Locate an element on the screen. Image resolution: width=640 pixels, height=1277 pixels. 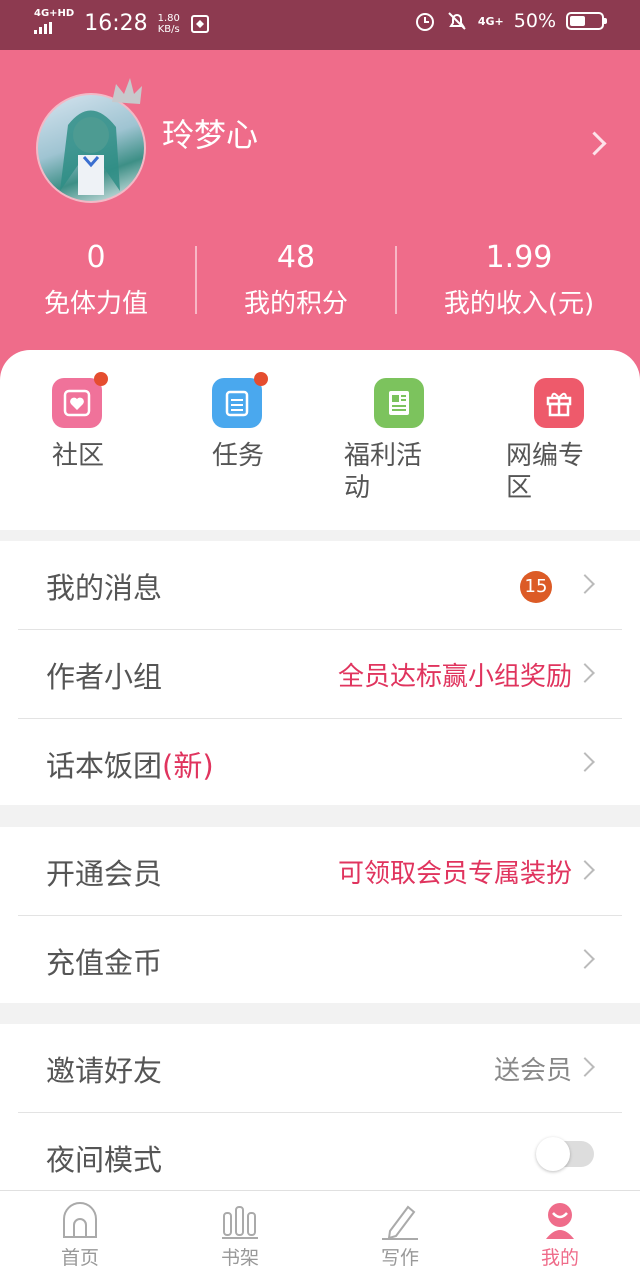
tab-profile: 我的 is located at coordinates (560, 1235).